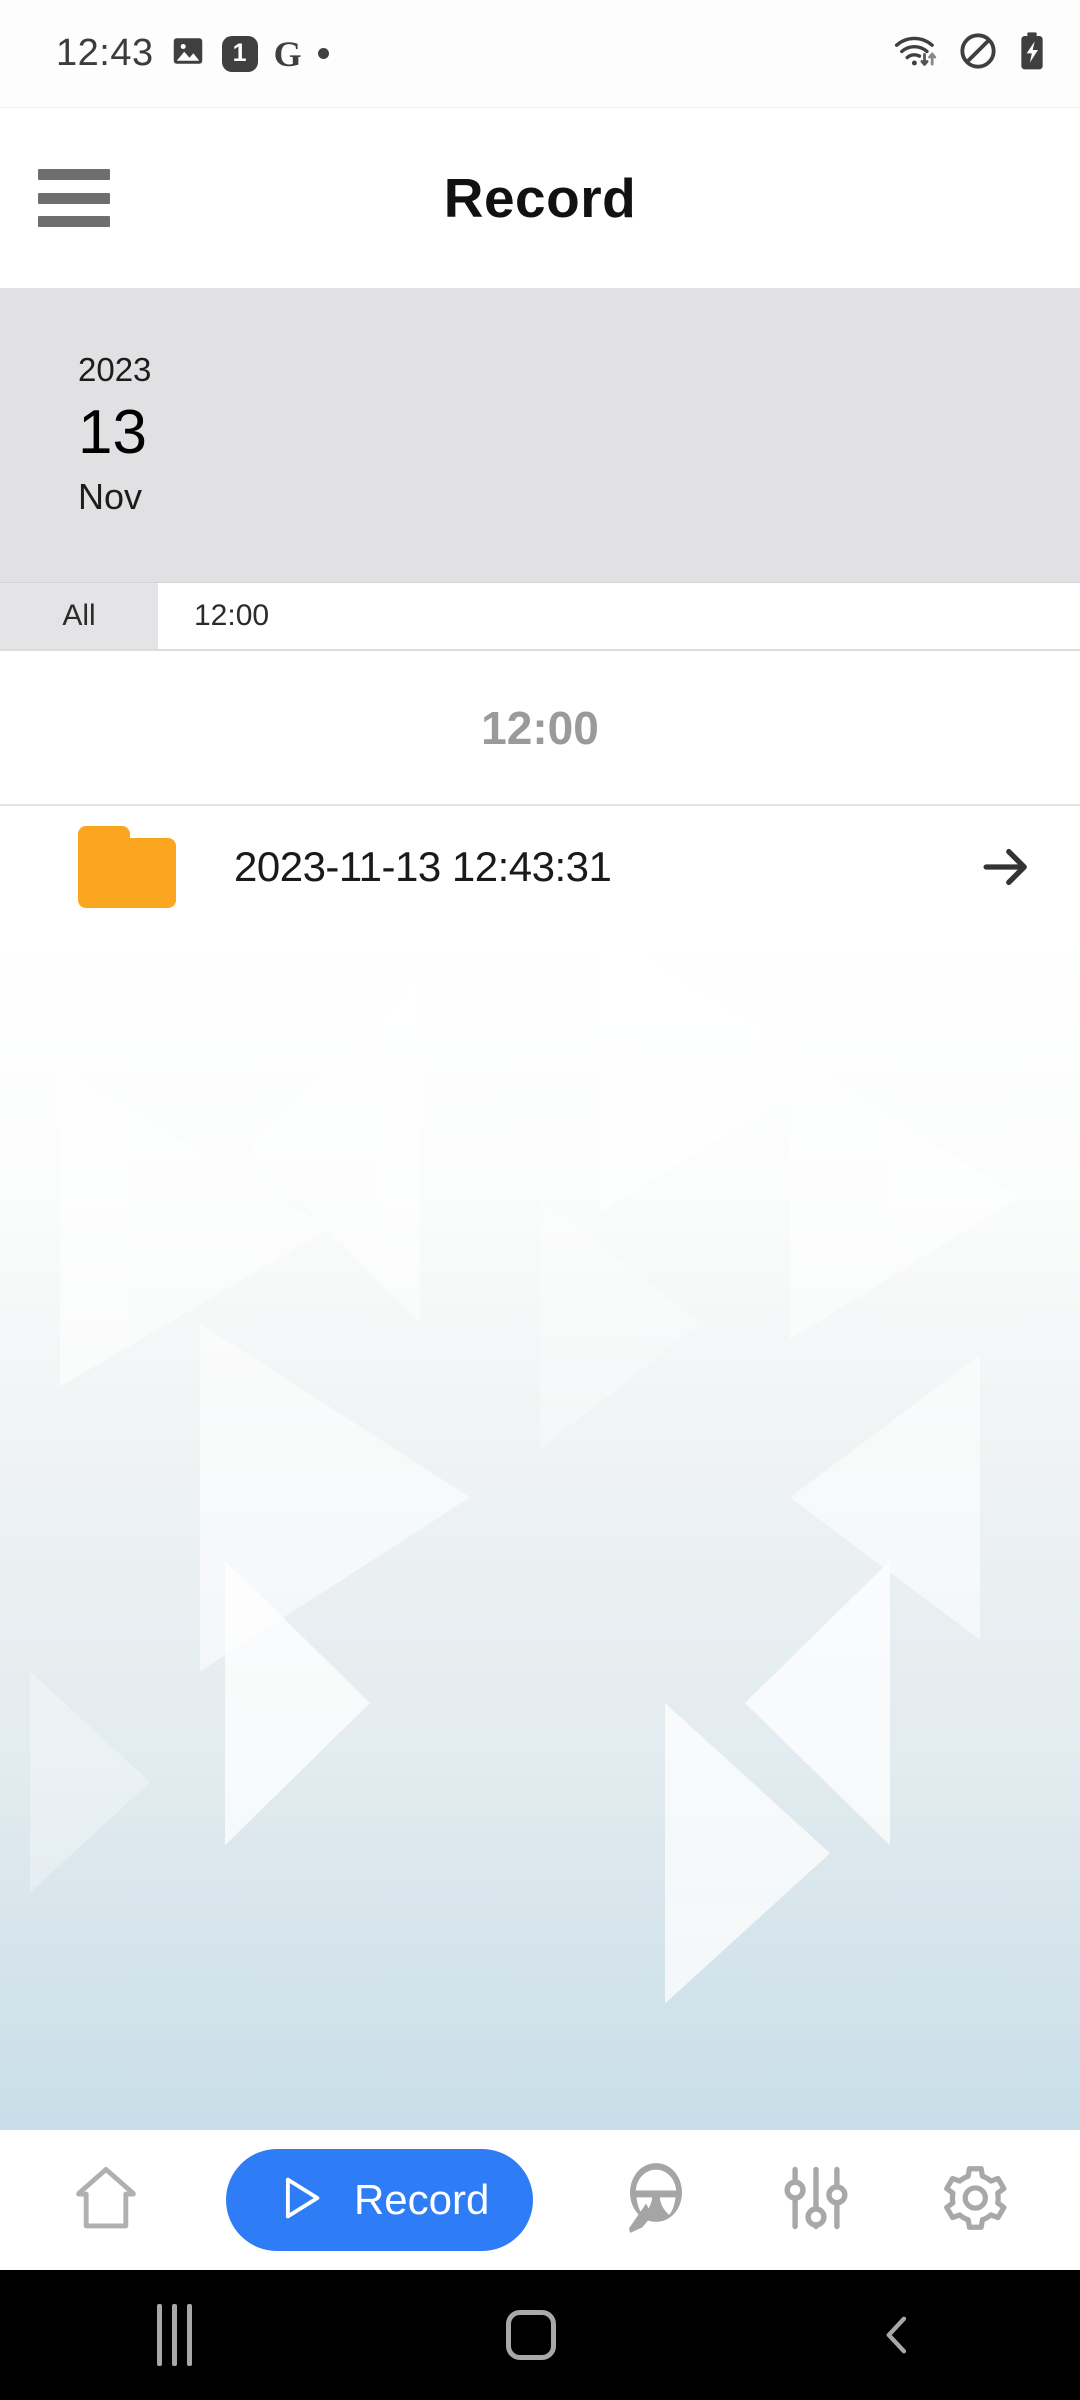  What do you see at coordinates (79, 616) in the screenshot?
I see `tab-all: All` at bounding box center [79, 616].